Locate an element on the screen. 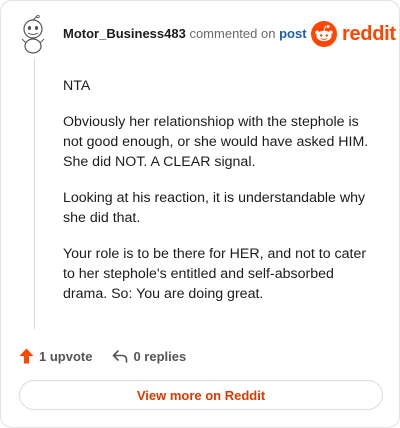 Image resolution: width=400 pixels, height=428 pixels. reddit-logo: reddit is located at coordinates (353, 34).